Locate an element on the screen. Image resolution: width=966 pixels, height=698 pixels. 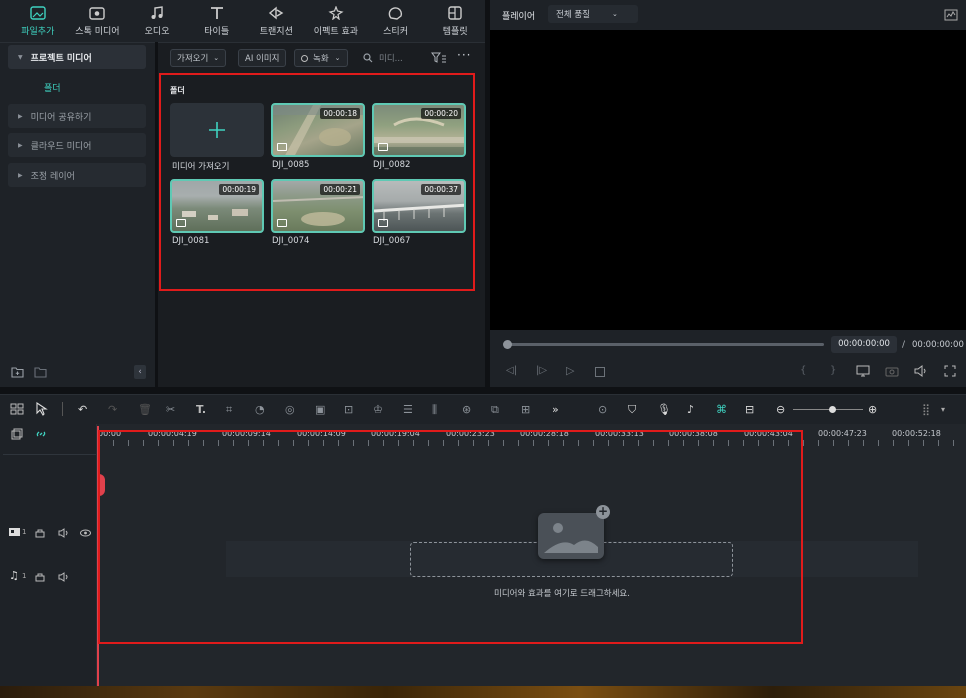
audio-track-icon: ♪ is located at coordinates (690, 409).